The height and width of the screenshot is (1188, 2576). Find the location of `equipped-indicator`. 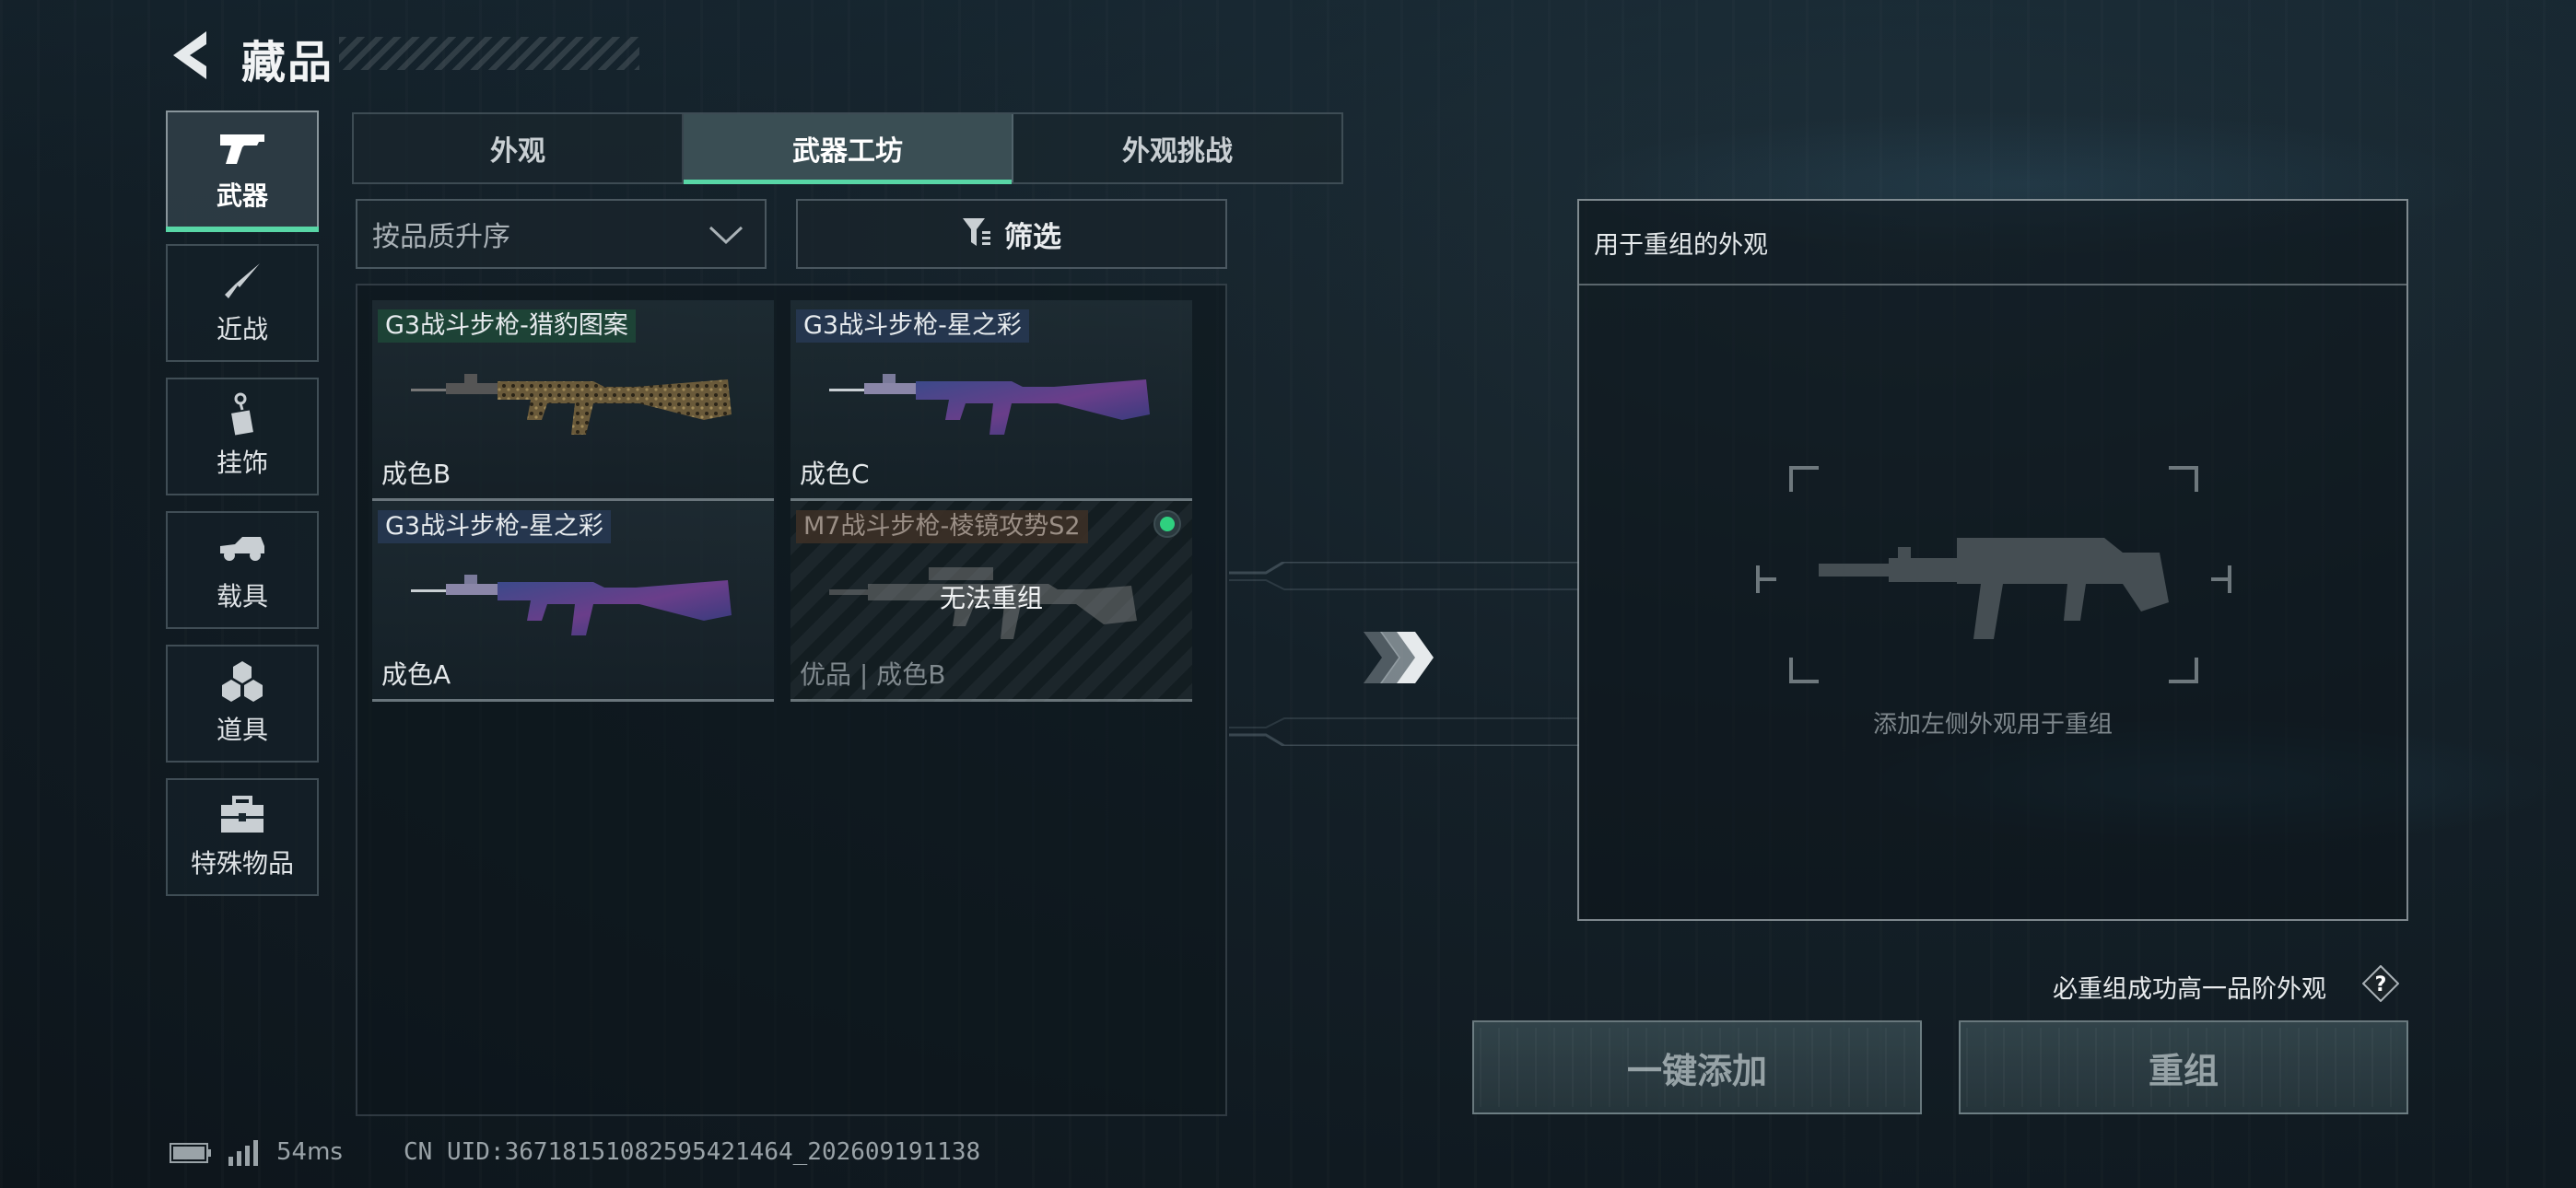

equipped-indicator is located at coordinates (1167, 524).